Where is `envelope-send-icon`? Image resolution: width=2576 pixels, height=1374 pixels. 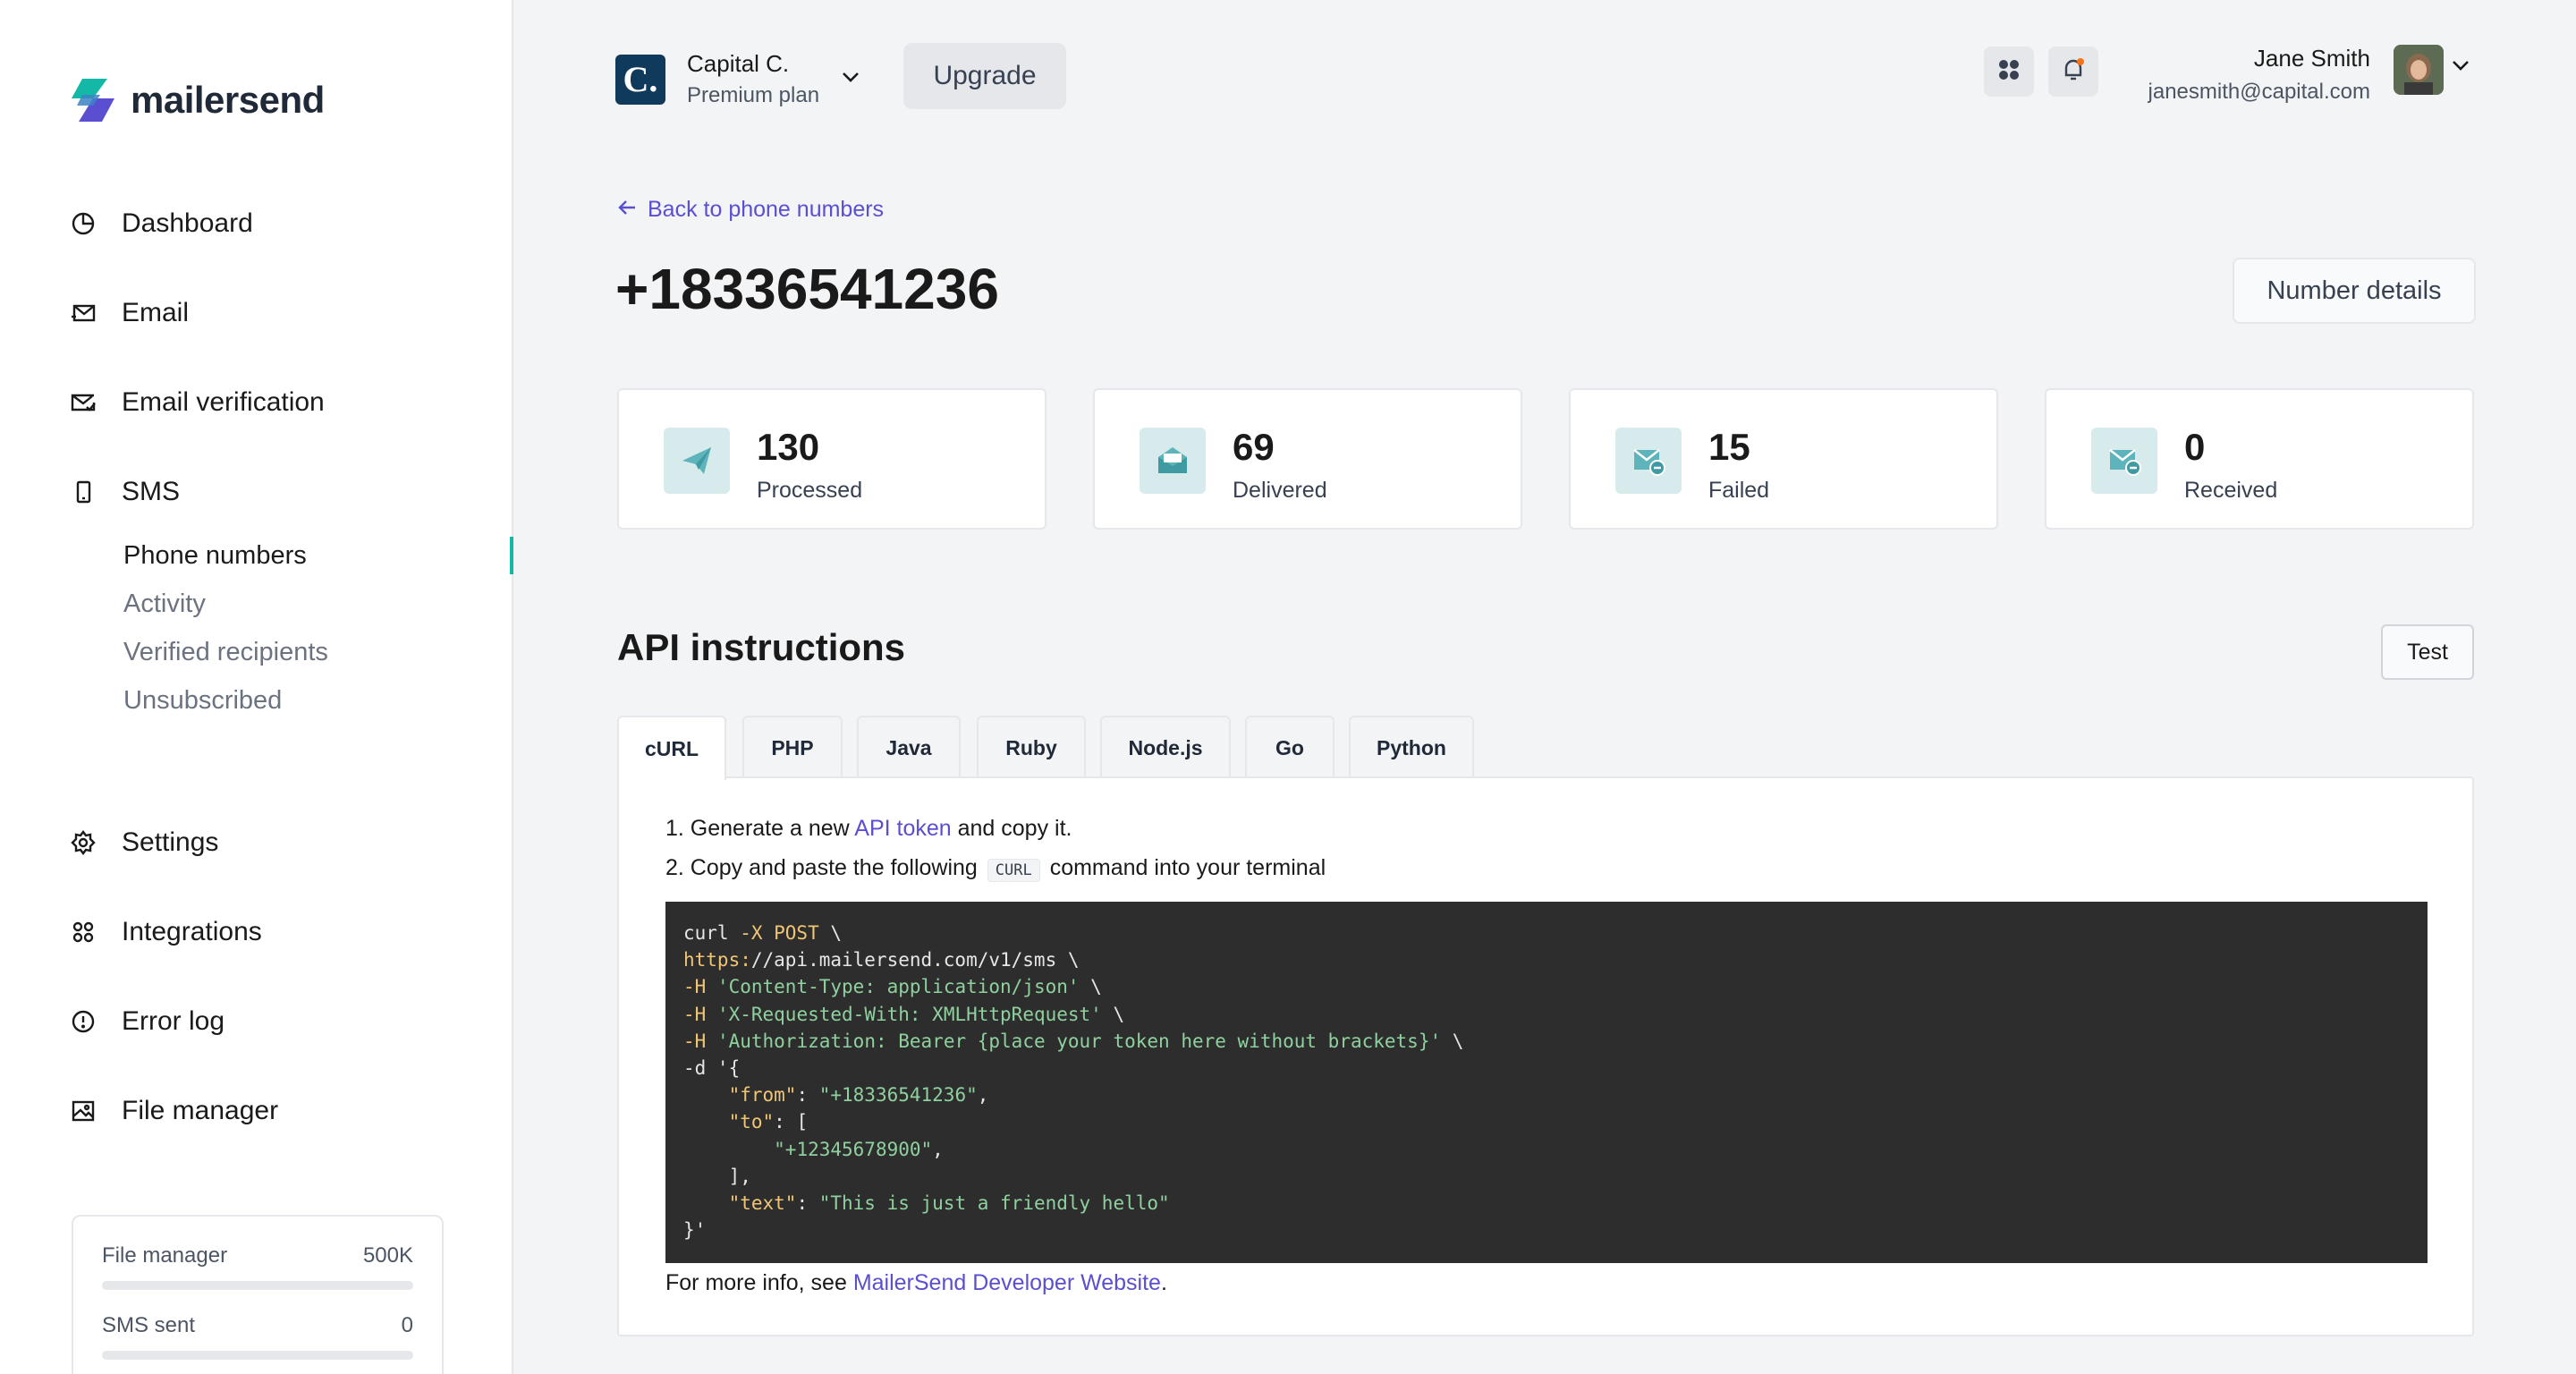 envelope-send-icon is located at coordinates (83, 313).